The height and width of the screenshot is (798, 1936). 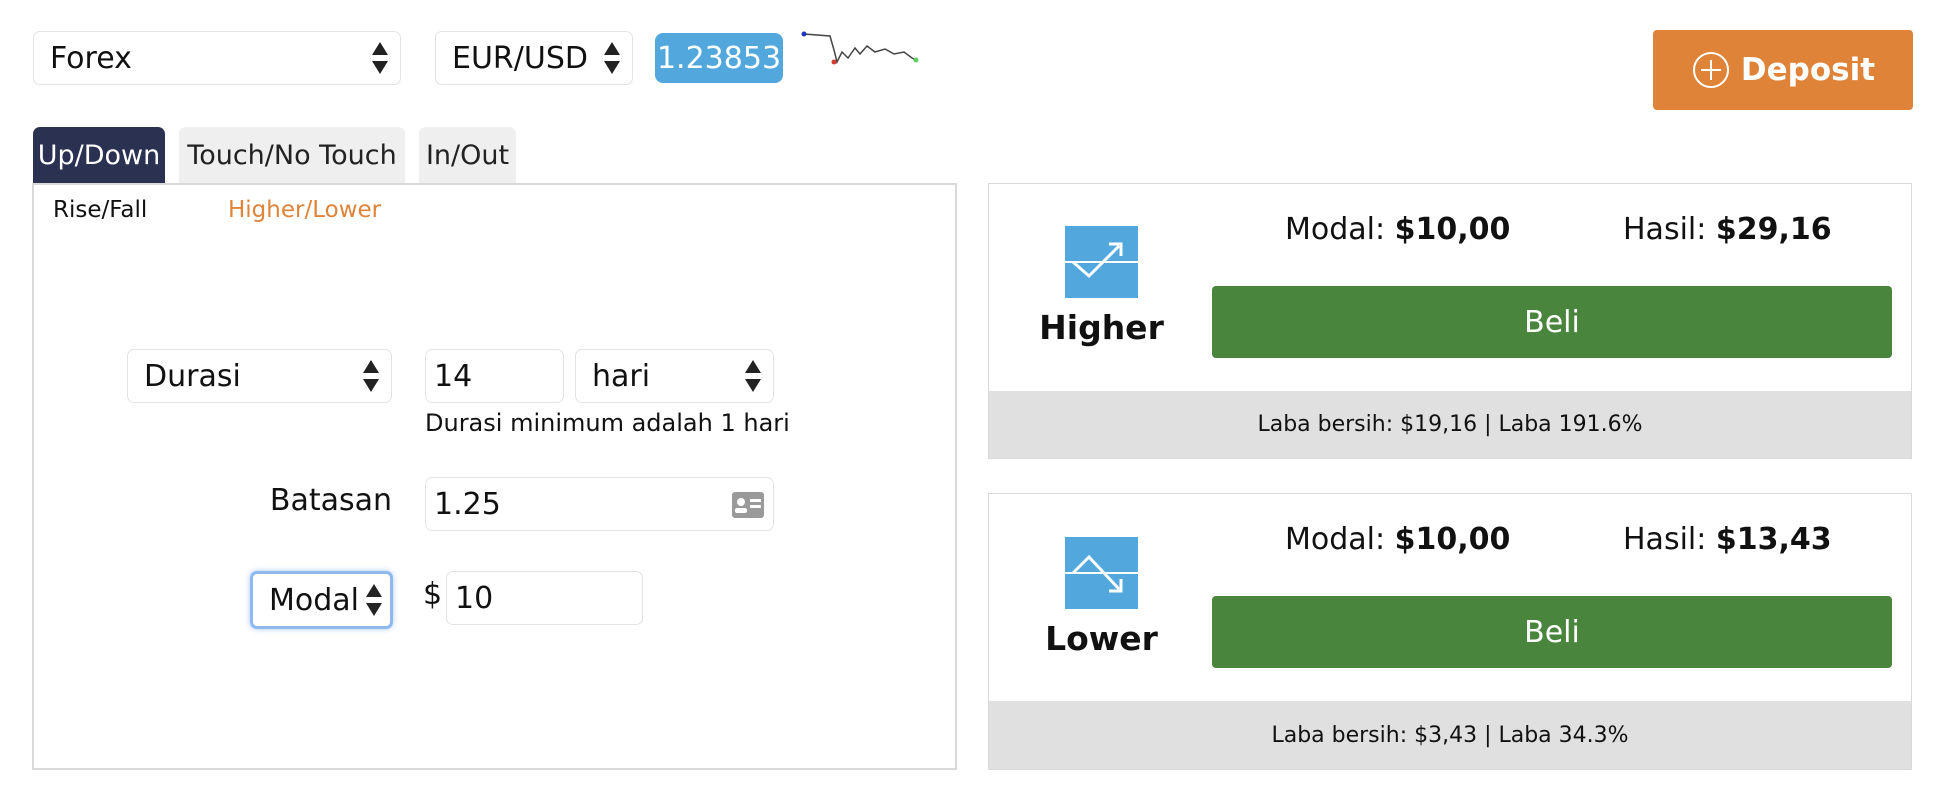 I want to click on plus-circle-icon, so click(x=1710, y=70).